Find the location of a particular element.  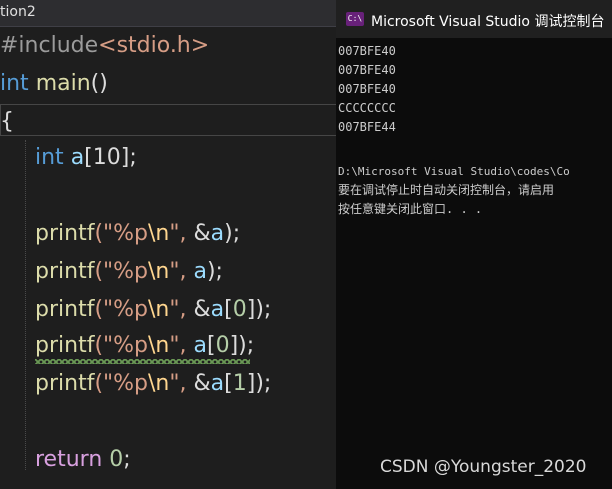

tab-title: tion2 is located at coordinates (18, 12).